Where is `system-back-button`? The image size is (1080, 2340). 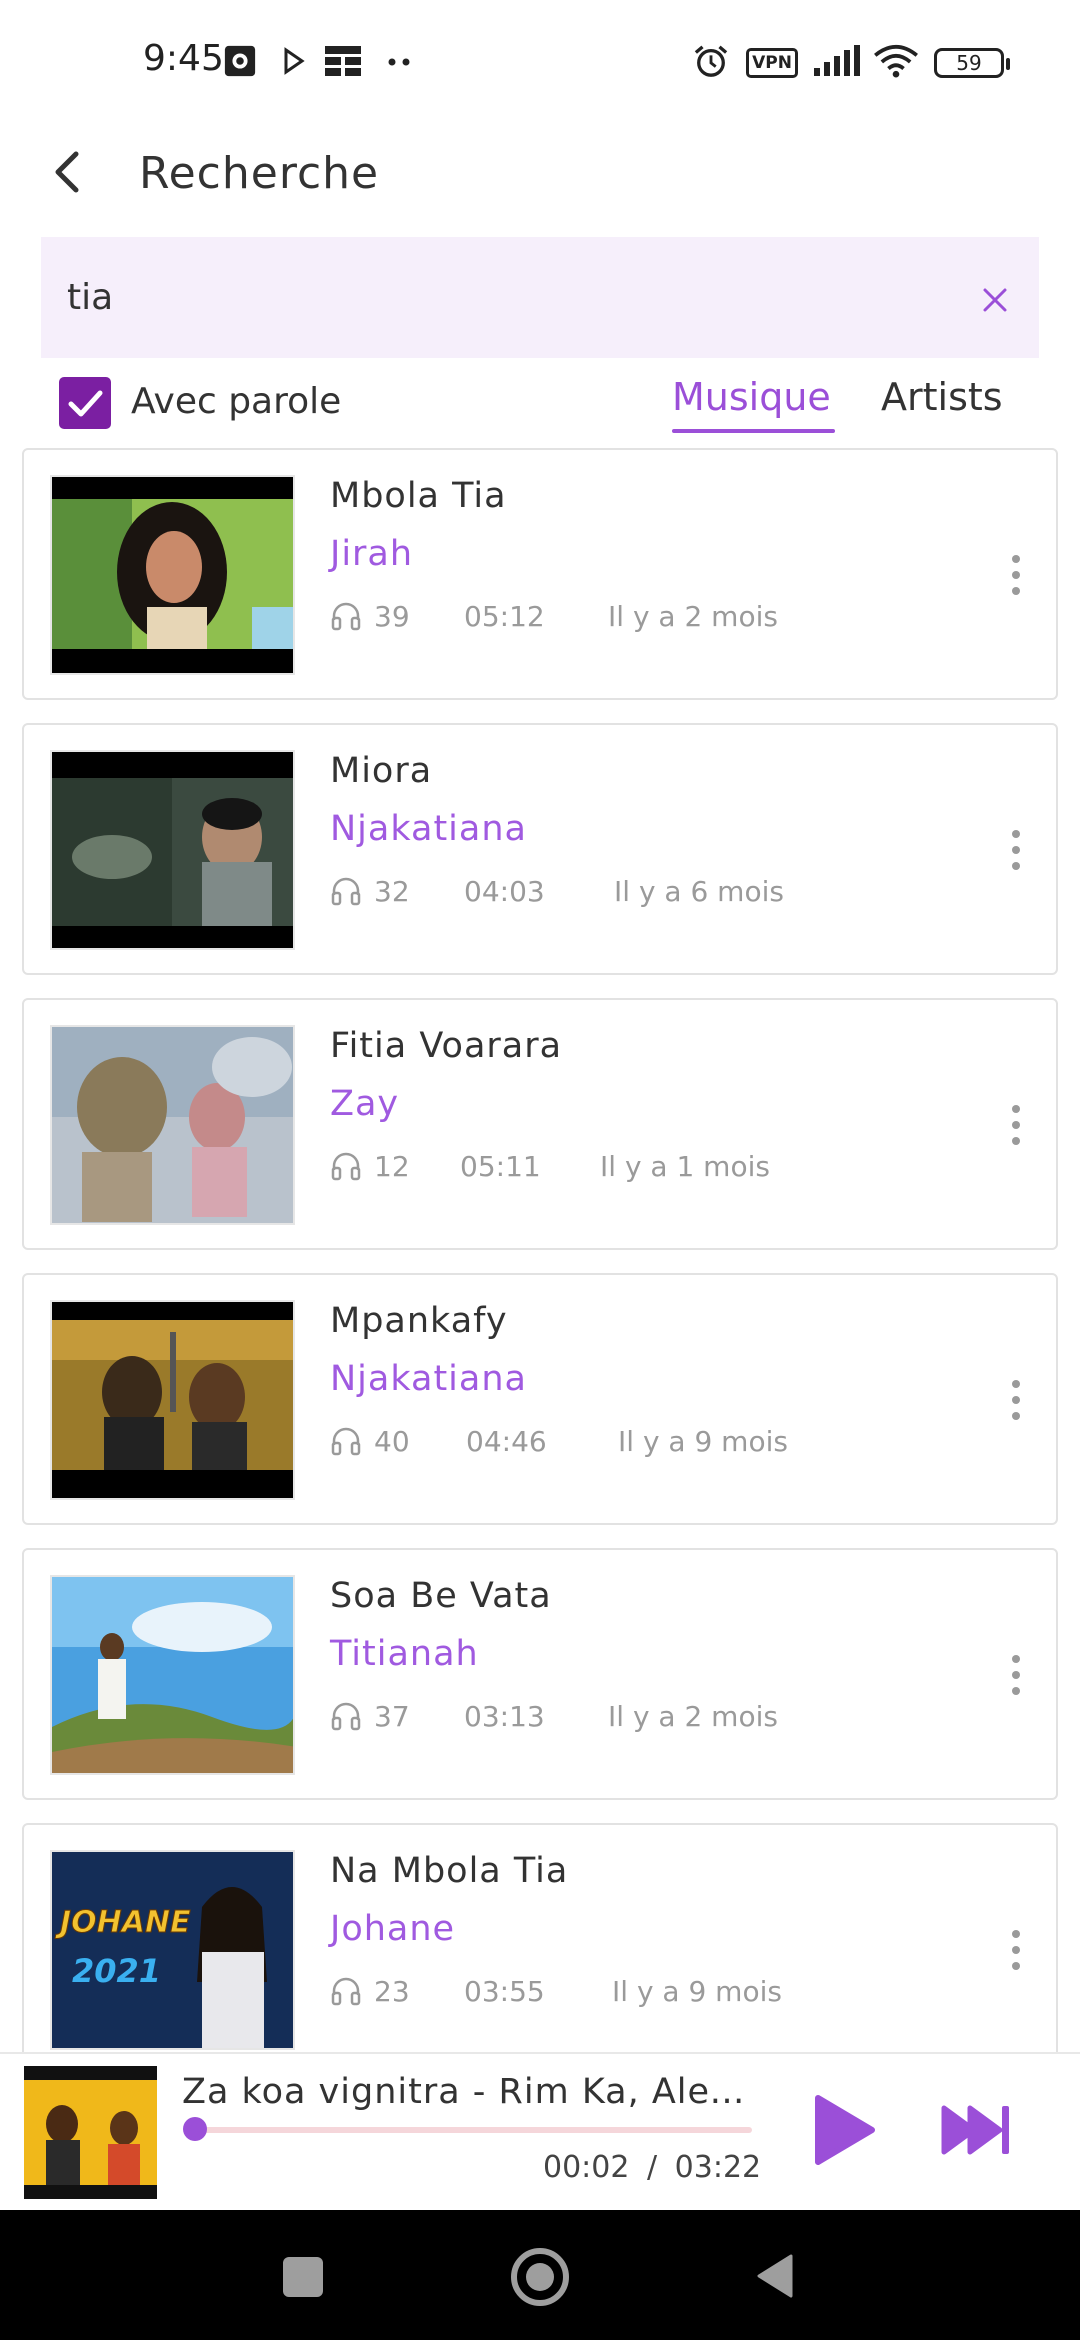
system-back-button is located at coordinates (775, 2276).